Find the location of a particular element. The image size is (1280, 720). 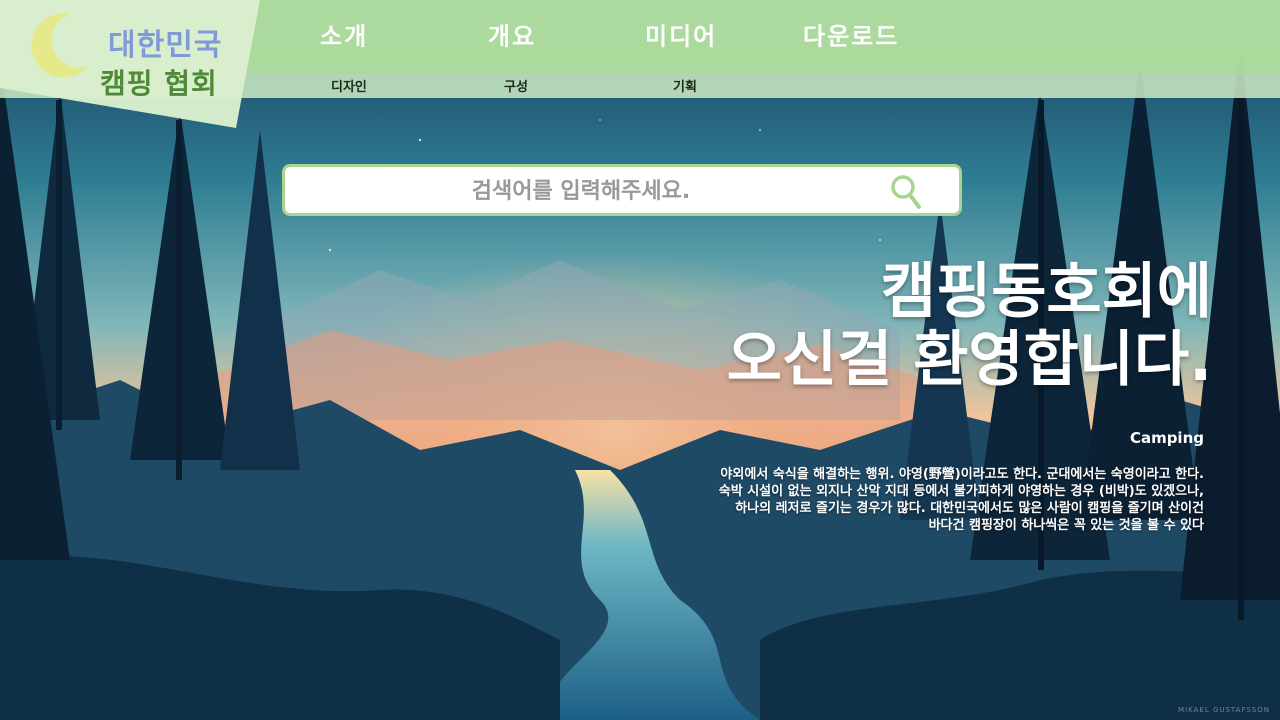

search-icon is located at coordinates (906, 192).